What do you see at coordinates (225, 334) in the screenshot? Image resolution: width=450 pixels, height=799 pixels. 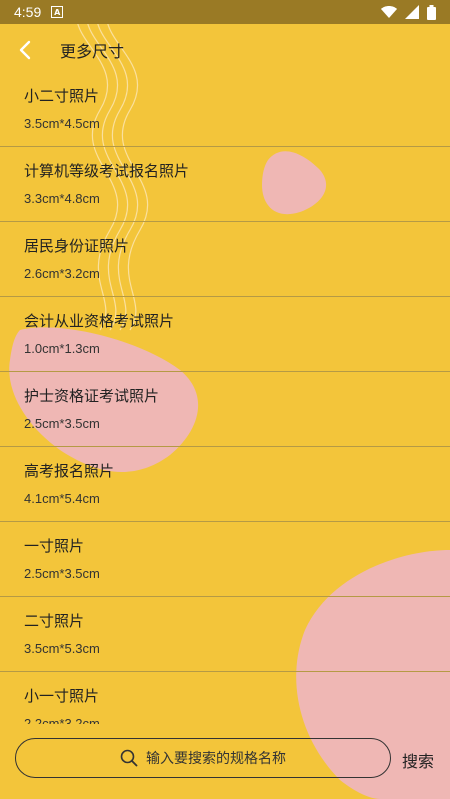 I see `list-item: 会计从业资格考试照片 1.0cm*1.3cm` at bounding box center [225, 334].